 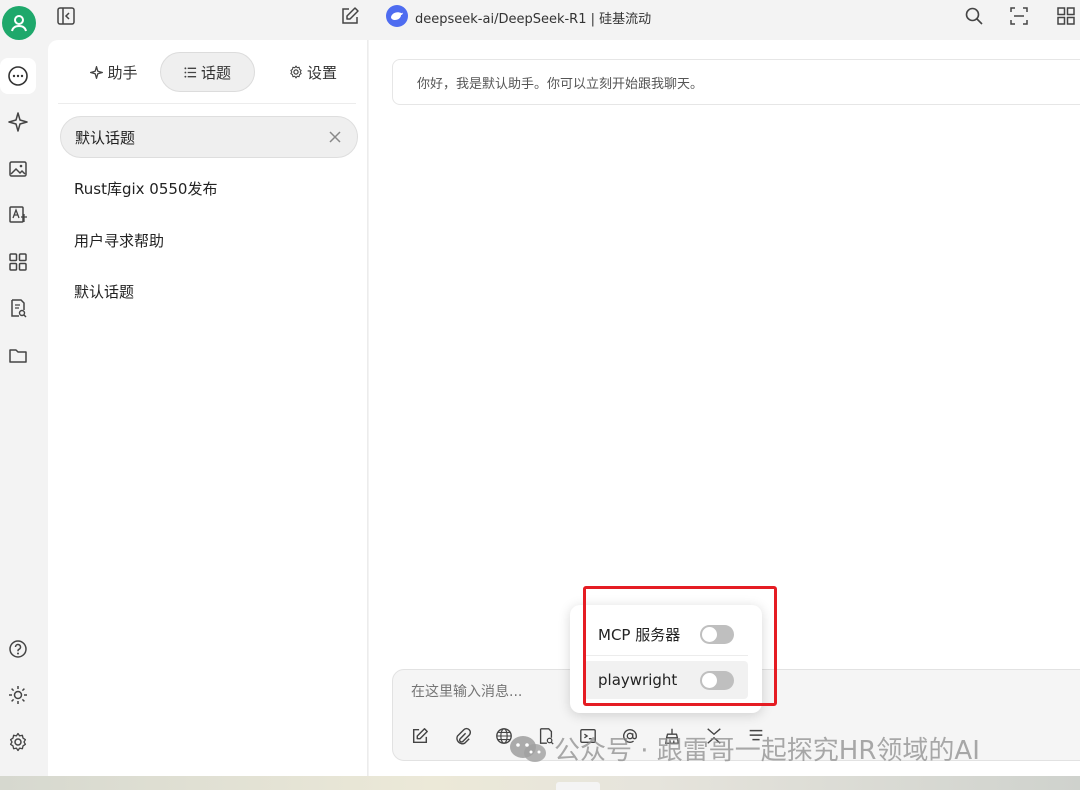 I want to click on sun-icon, so click(x=18, y=695).